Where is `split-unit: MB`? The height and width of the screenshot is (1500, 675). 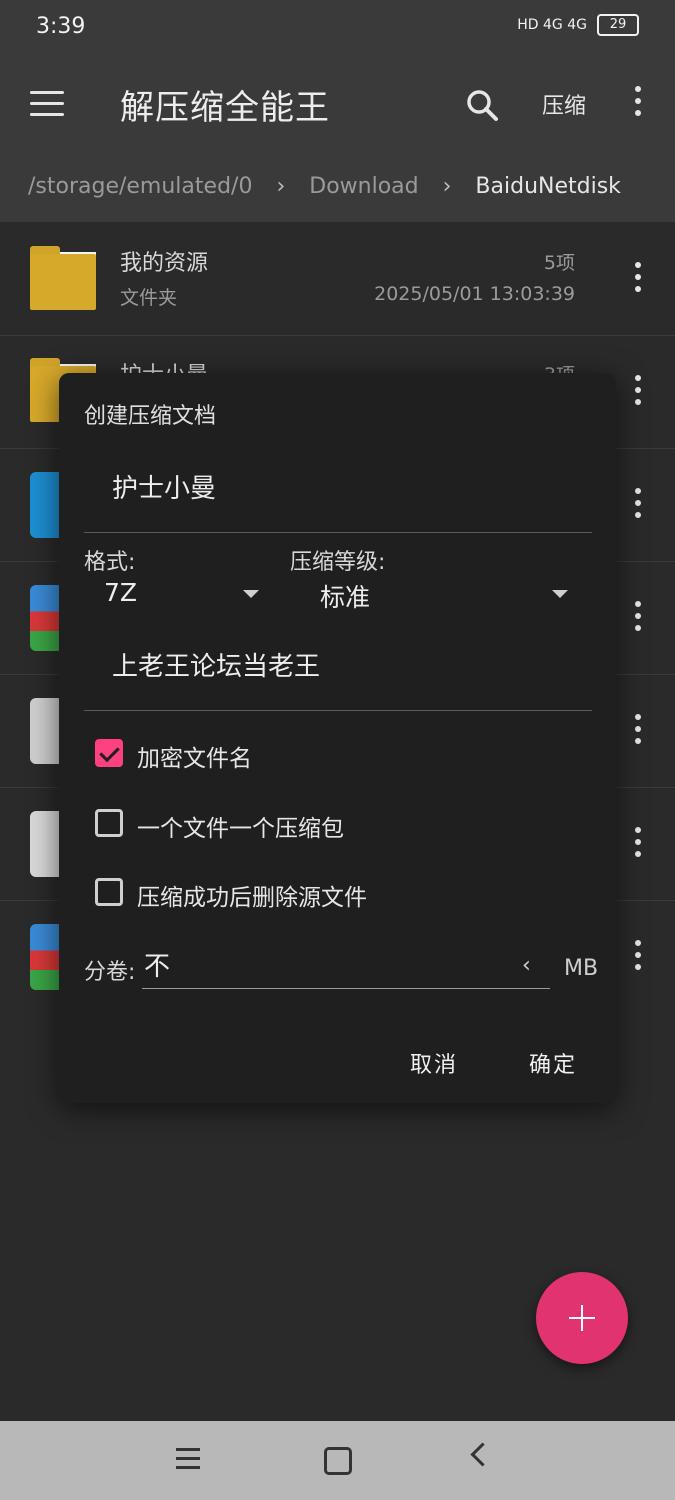
split-unit: MB is located at coordinates (581, 968).